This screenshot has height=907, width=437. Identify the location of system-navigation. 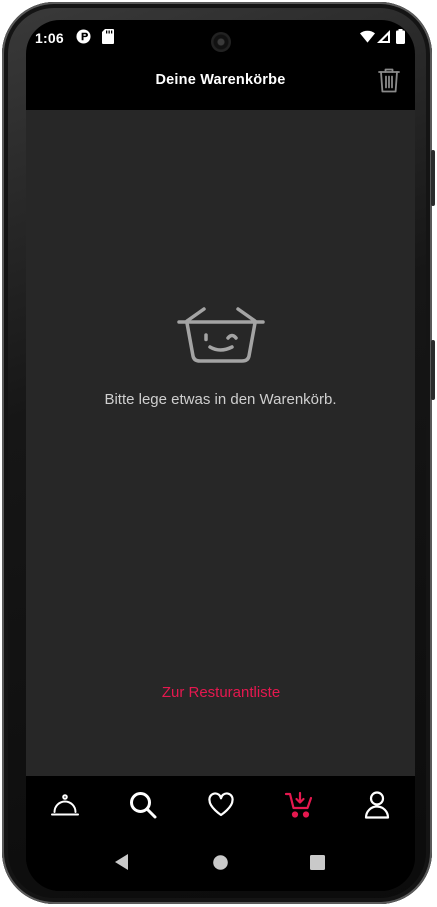
(220, 863).